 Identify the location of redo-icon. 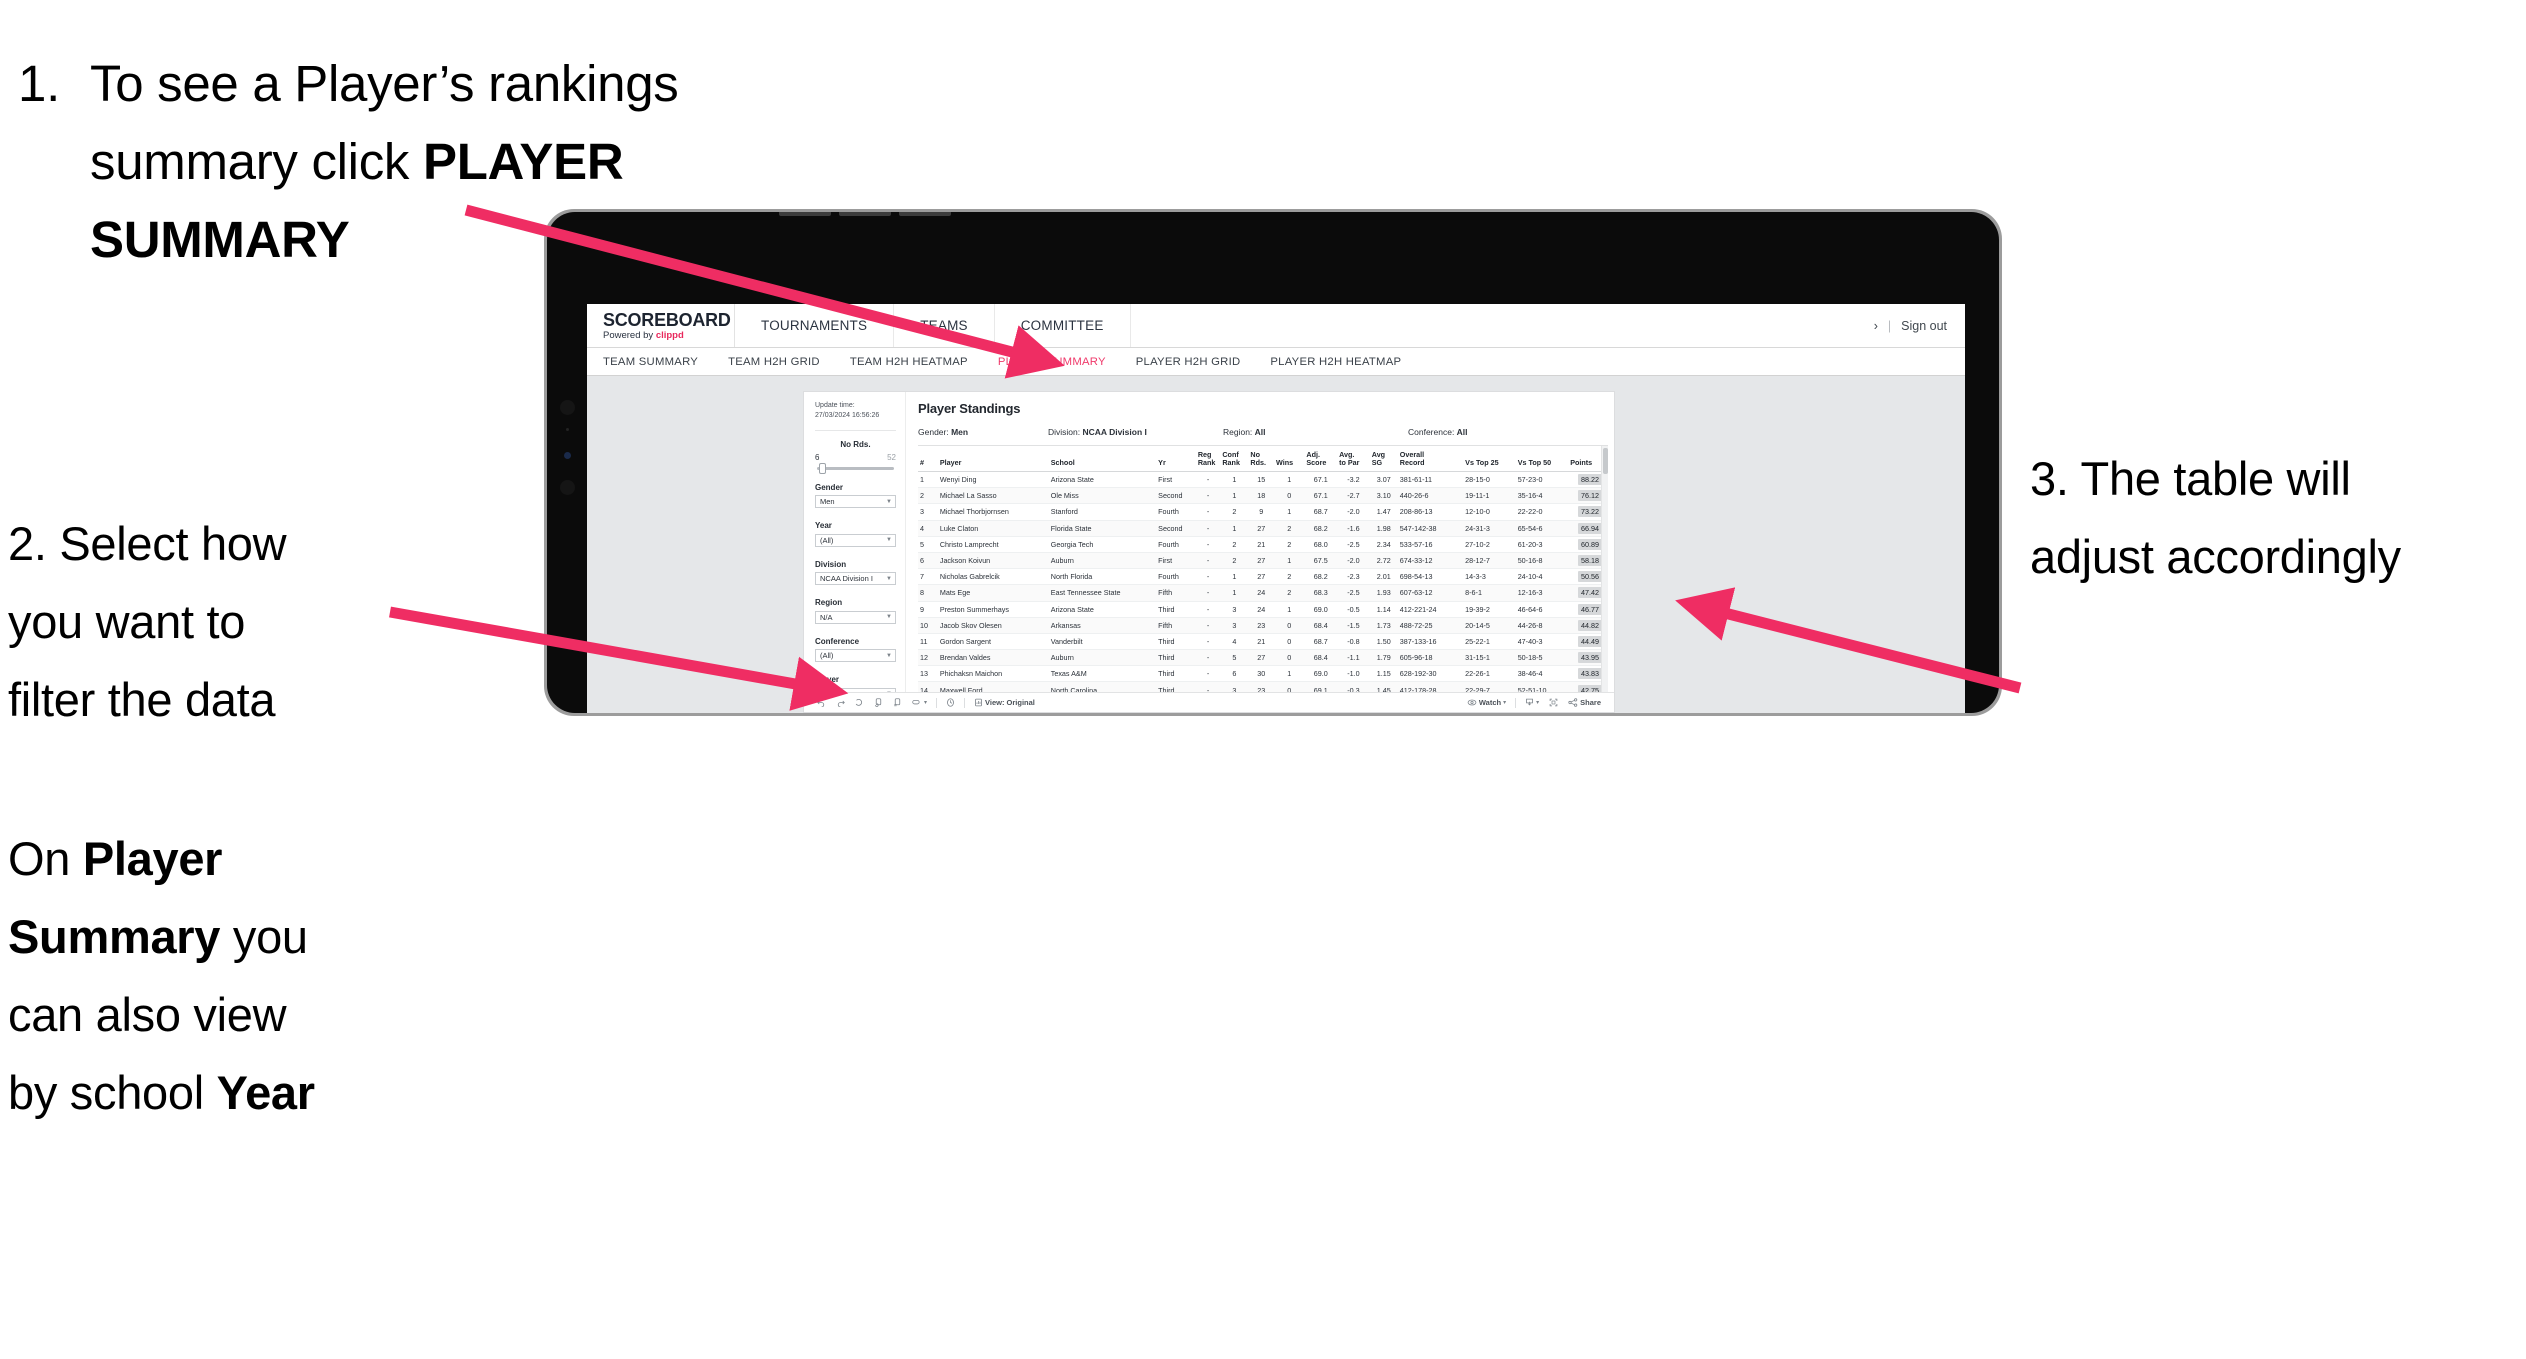
(840, 702).